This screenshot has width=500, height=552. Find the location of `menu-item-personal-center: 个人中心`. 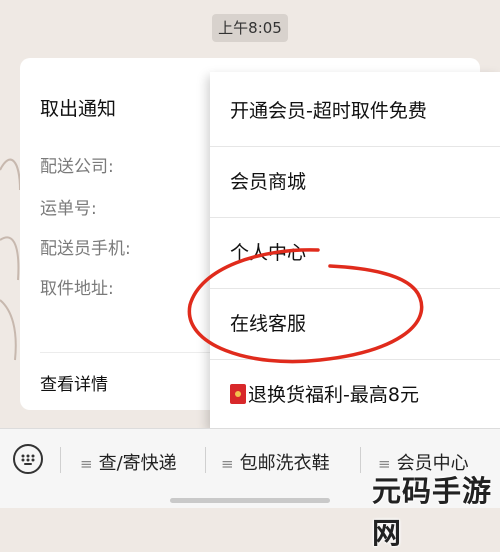

menu-item-personal-center: 个人中心 is located at coordinates (355, 253).